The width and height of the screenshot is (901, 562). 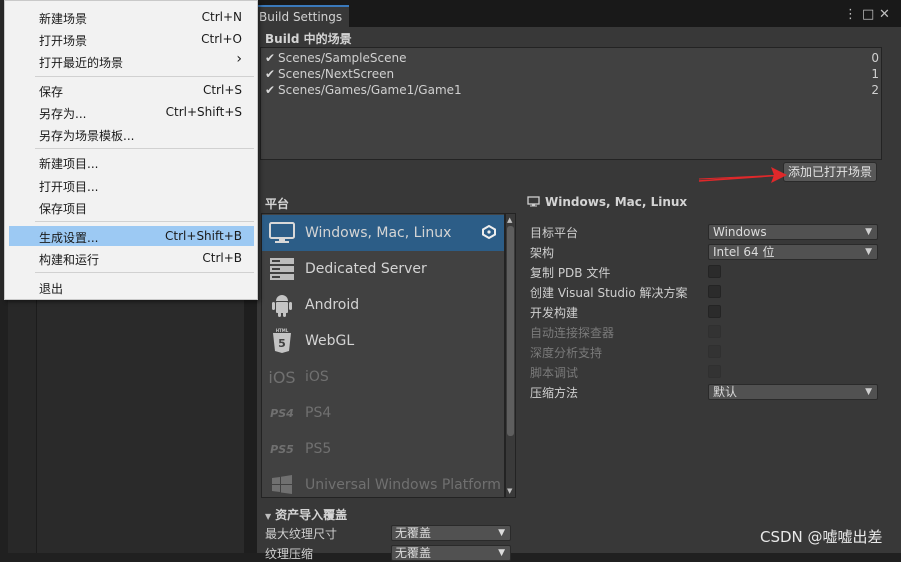 What do you see at coordinates (370, 90) in the screenshot?
I see `scene-path: Scenes/Games/Game1/Game1` at bounding box center [370, 90].